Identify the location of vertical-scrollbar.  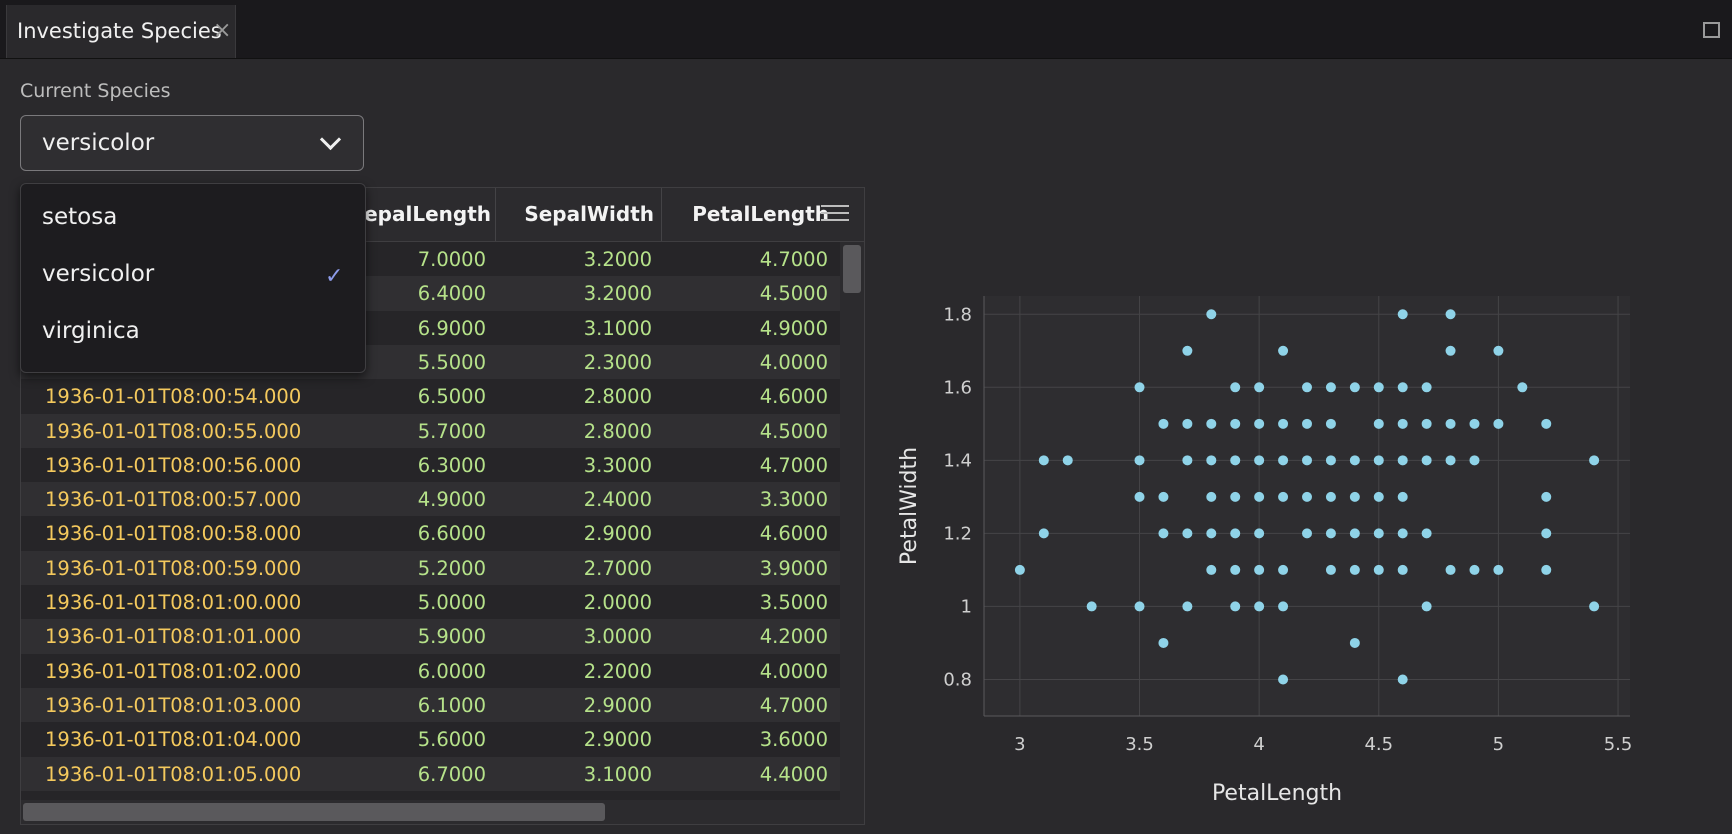
(852, 521).